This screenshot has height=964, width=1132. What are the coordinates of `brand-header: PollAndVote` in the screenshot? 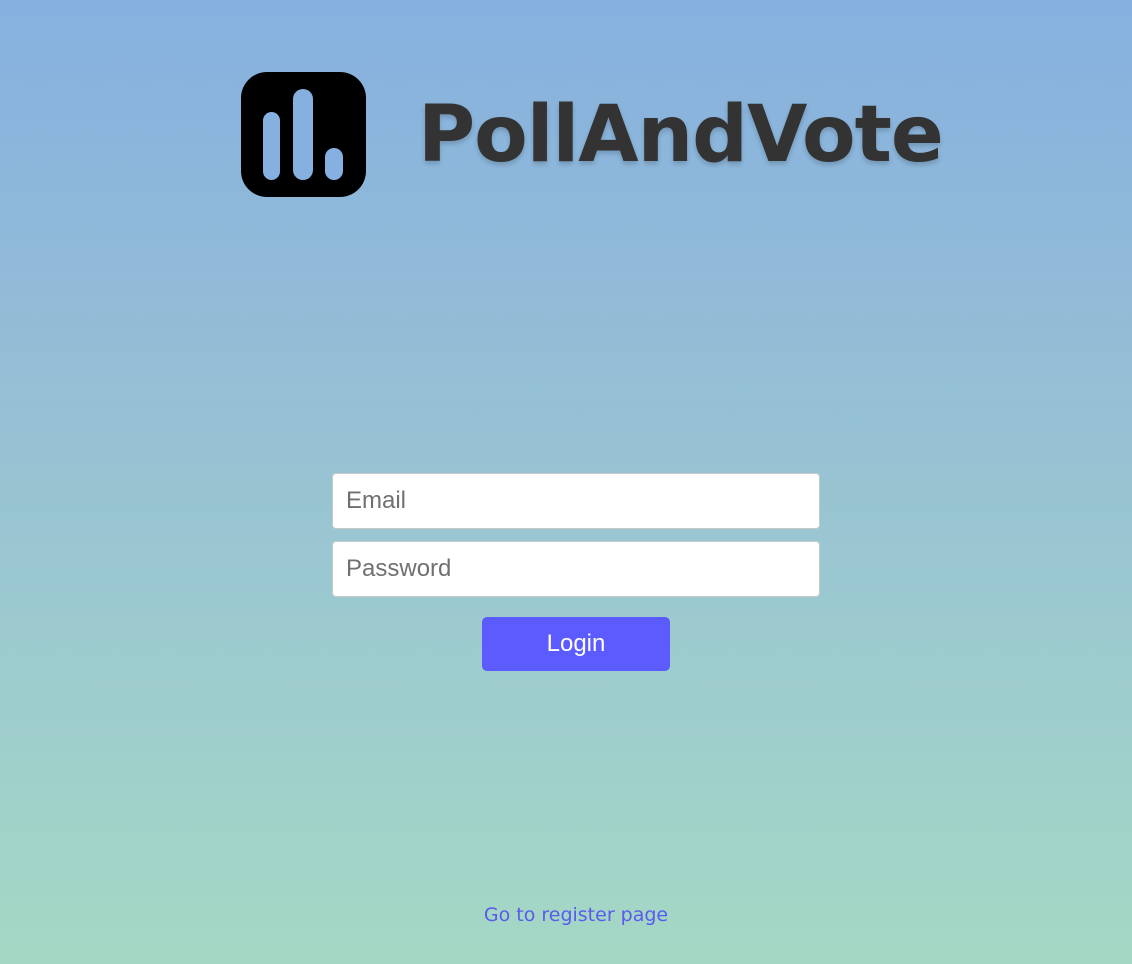 It's located at (592, 134).